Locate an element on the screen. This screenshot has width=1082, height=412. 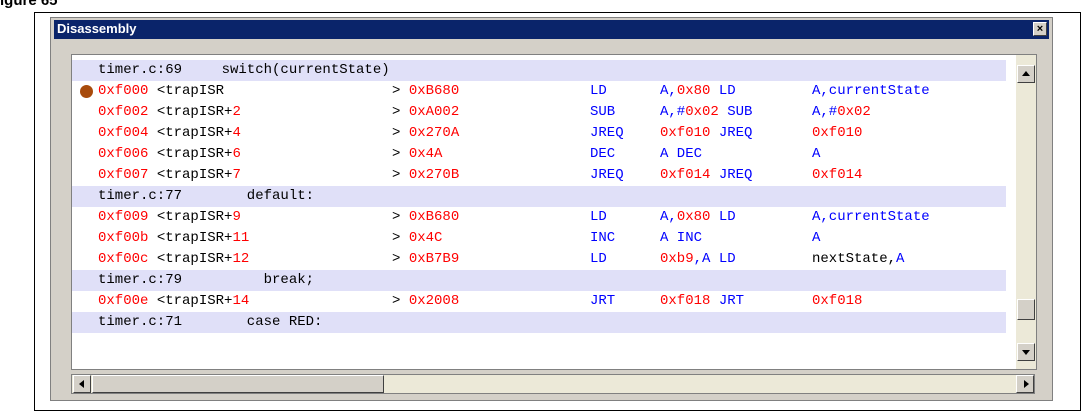
source-line-row: timer.c:79 break; is located at coordinates (539, 280).